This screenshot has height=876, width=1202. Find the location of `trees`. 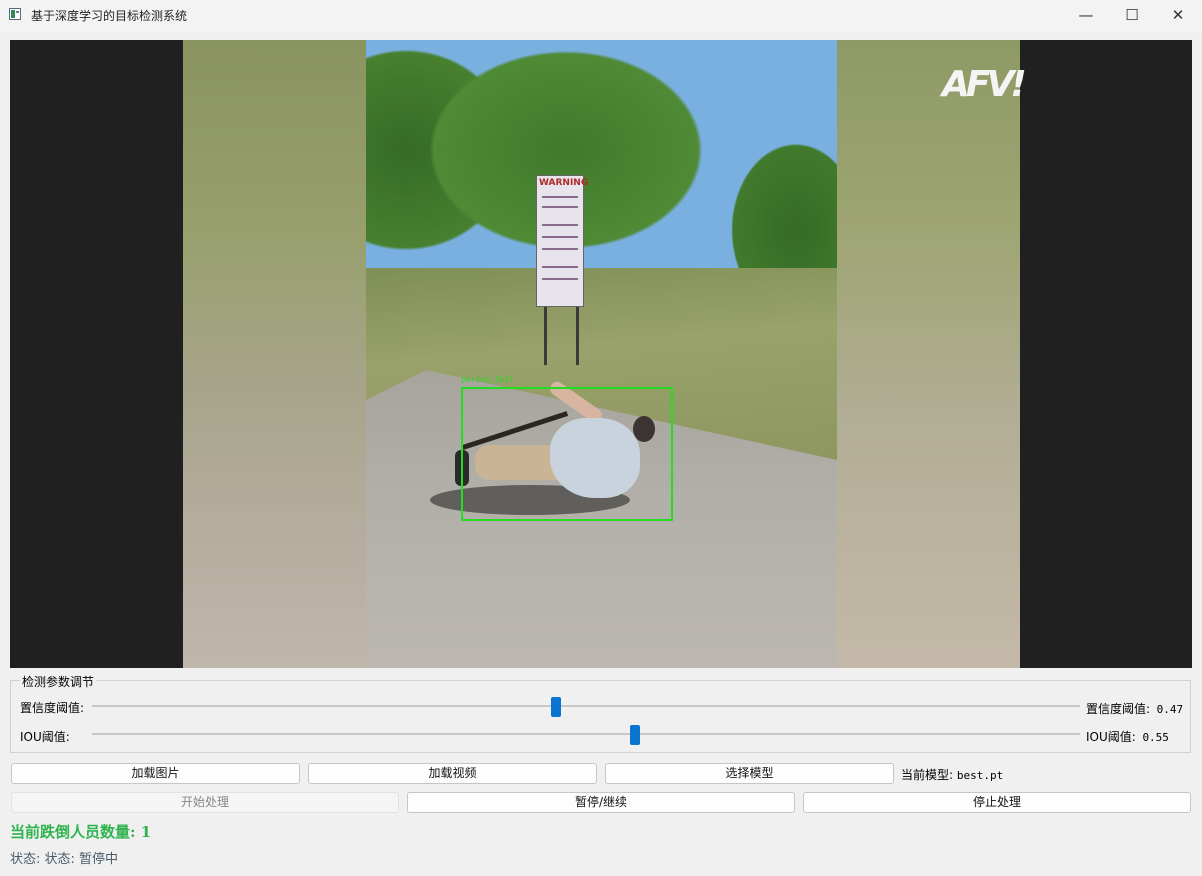

trees is located at coordinates (601, 165).